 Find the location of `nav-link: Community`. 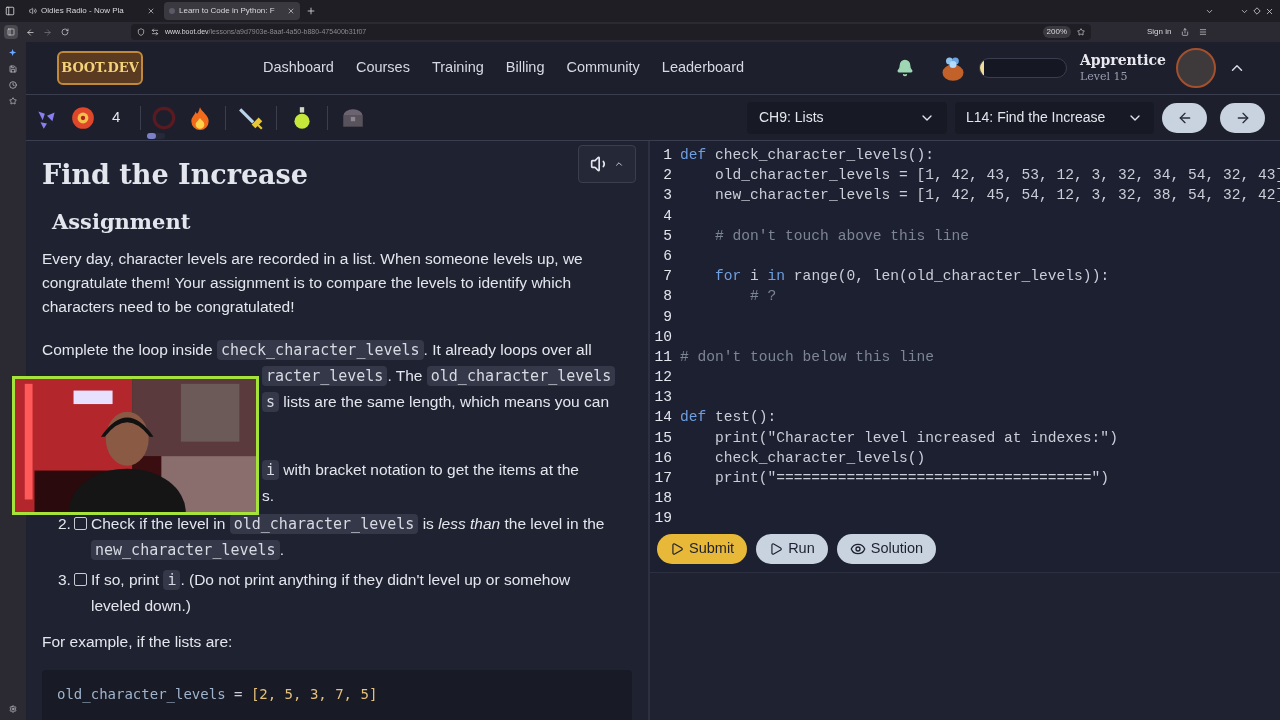

nav-link: Community is located at coordinates (603, 68).